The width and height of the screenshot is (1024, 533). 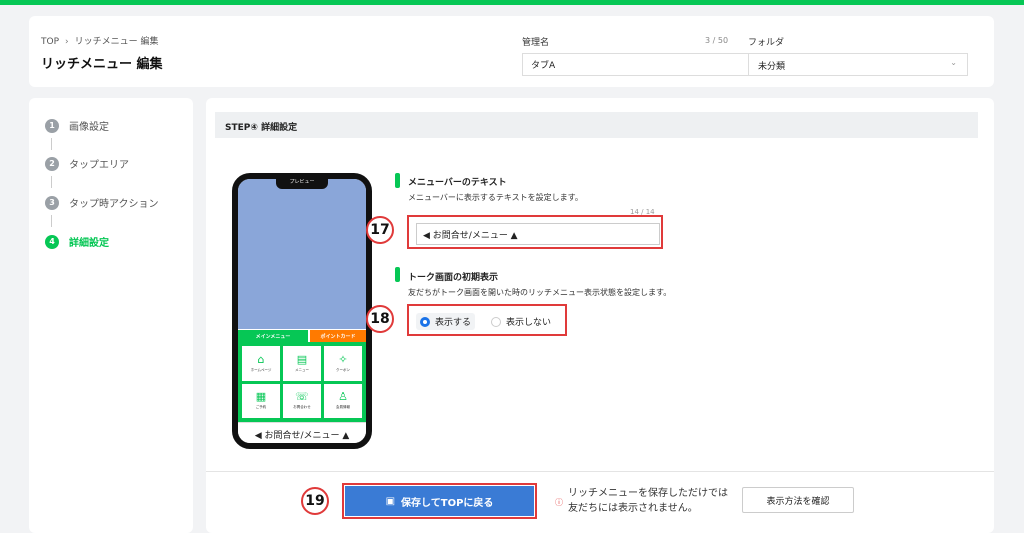 I want to click on page-title: リッチメニュー 編集, so click(x=102, y=64).